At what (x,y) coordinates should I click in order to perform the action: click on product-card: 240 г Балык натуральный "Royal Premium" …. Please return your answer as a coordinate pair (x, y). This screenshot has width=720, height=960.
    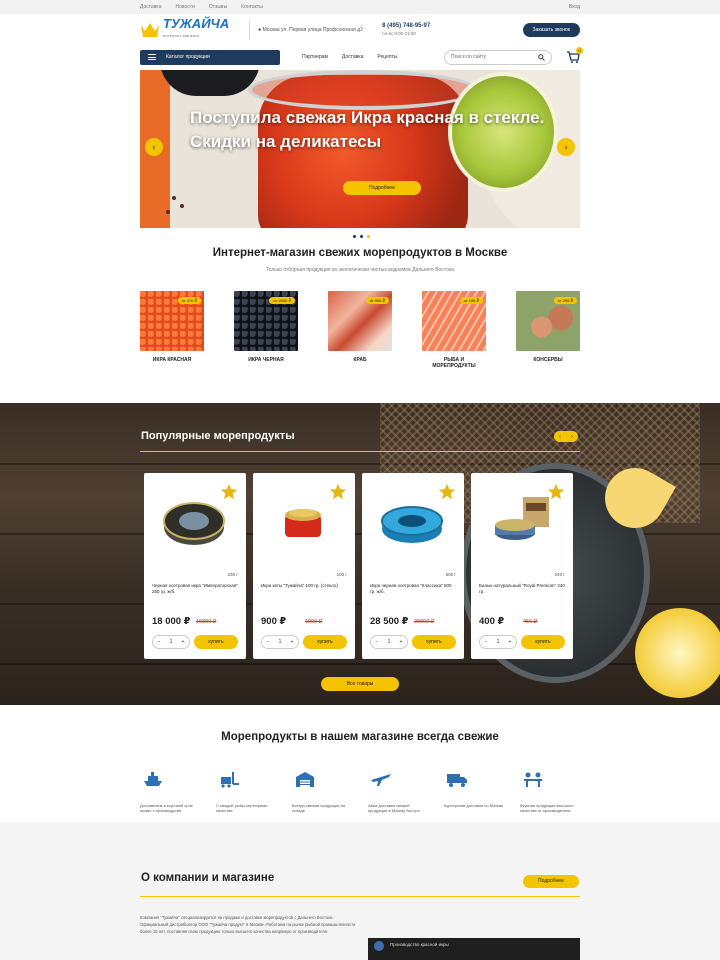
    Looking at the image, I should click on (522, 566).